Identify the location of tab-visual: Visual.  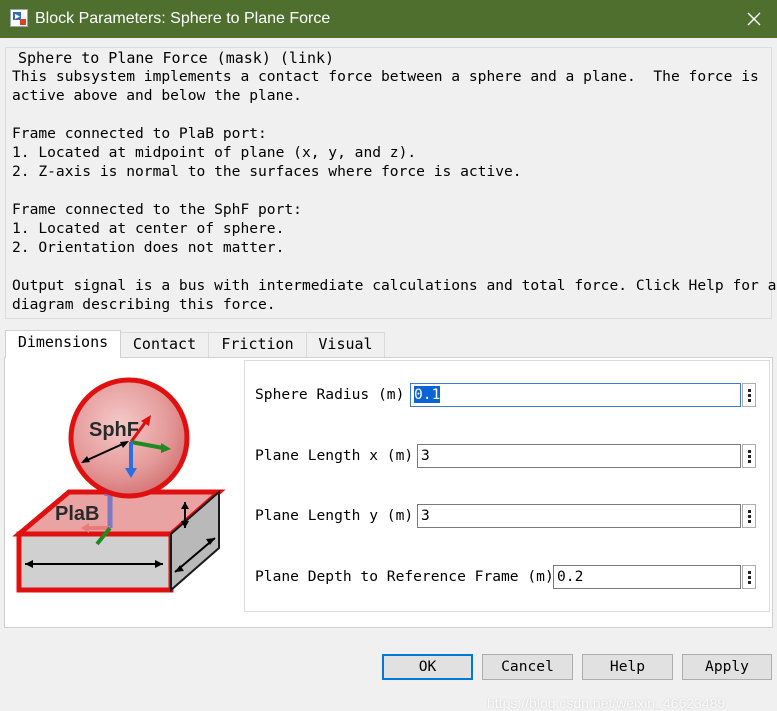
(345, 344).